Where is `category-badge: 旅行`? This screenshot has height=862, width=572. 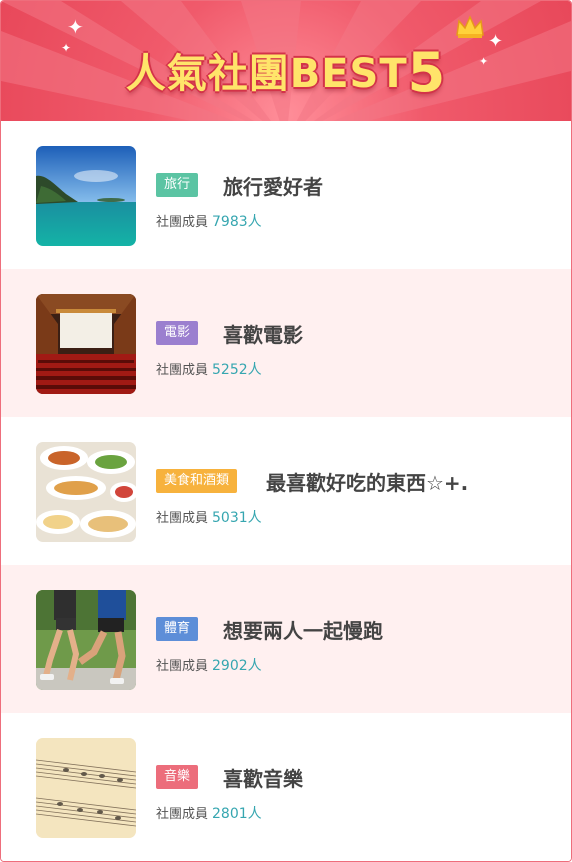 category-badge: 旅行 is located at coordinates (177, 185).